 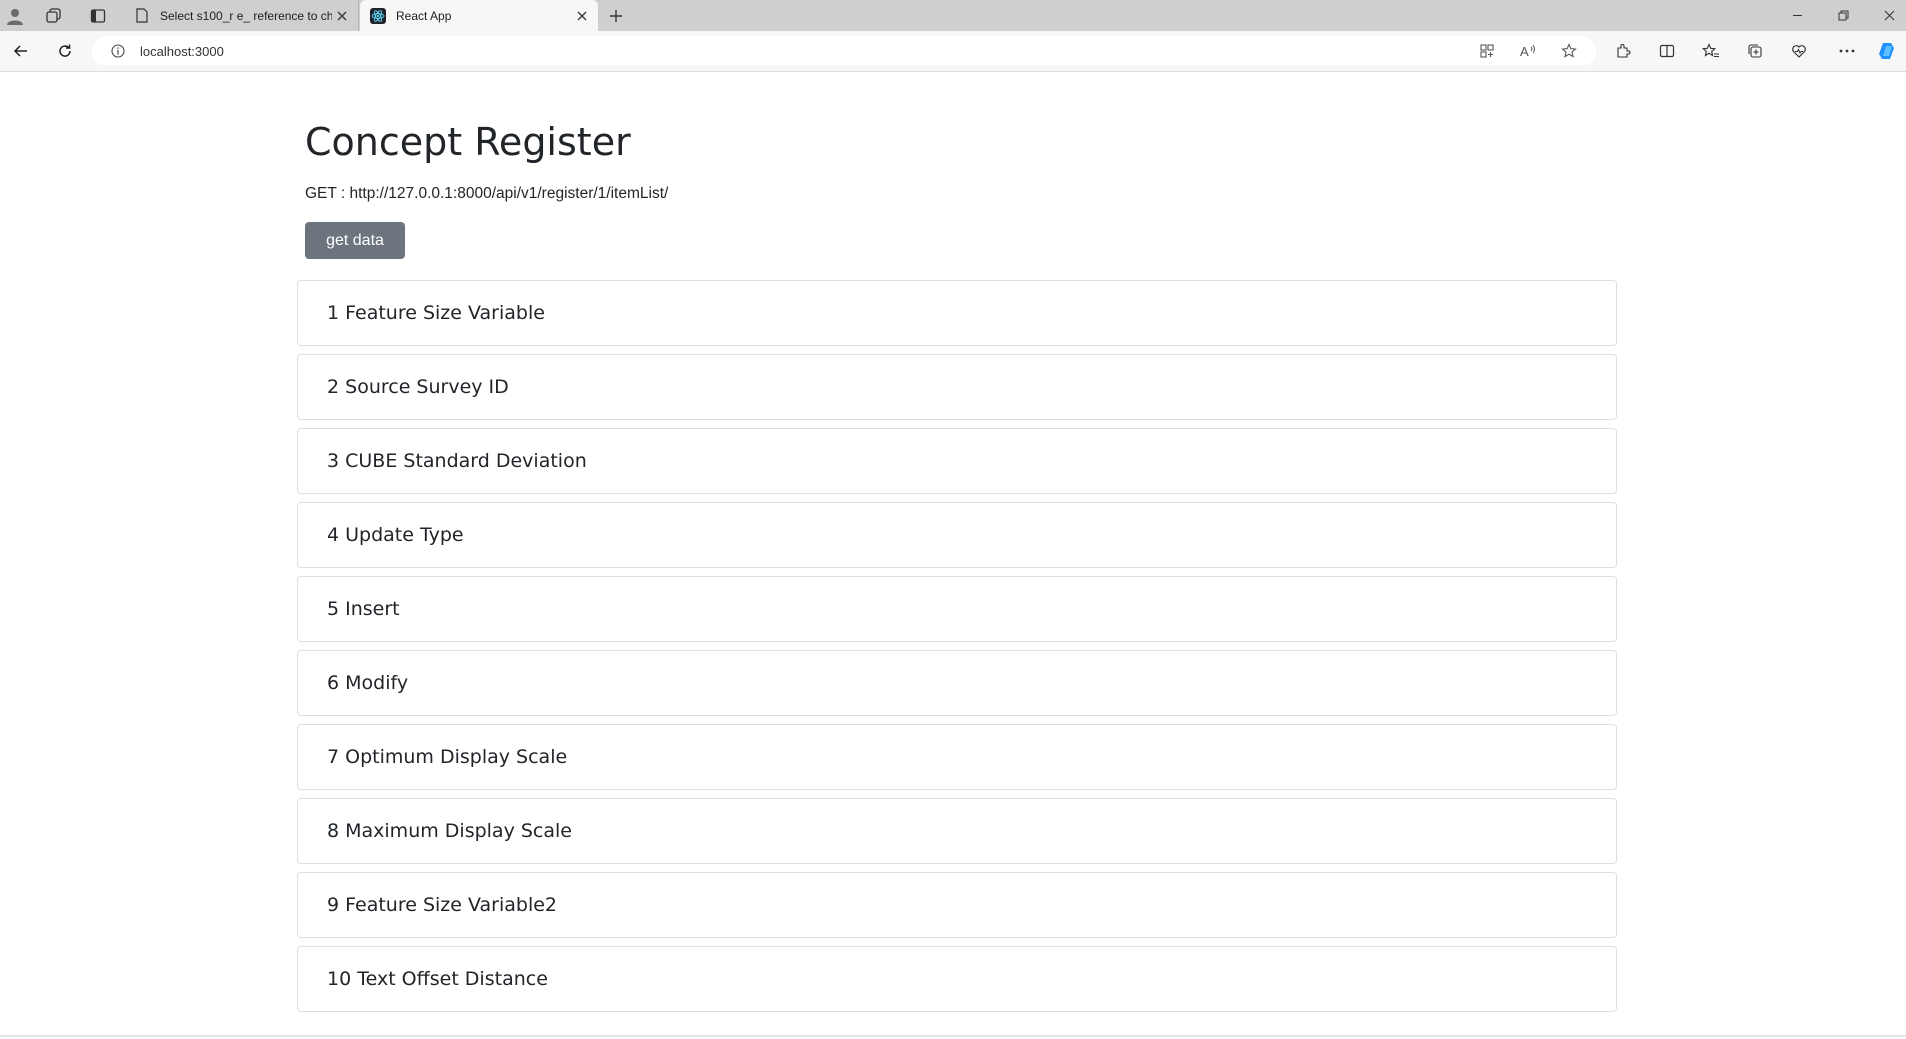 What do you see at coordinates (1524, 51) in the screenshot?
I see `svg-text: A` at bounding box center [1524, 51].